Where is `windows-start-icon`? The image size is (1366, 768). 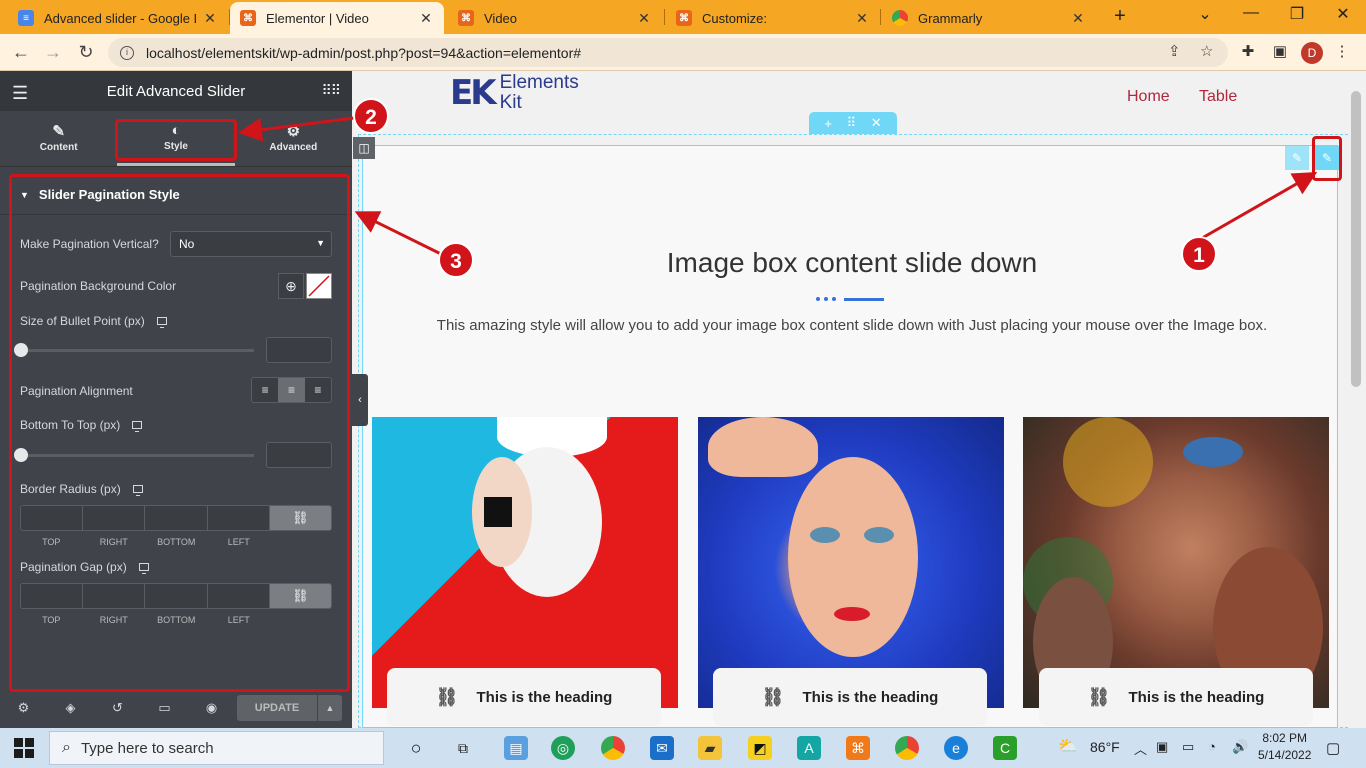 windows-start-icon is located at coordinates (24, 748).